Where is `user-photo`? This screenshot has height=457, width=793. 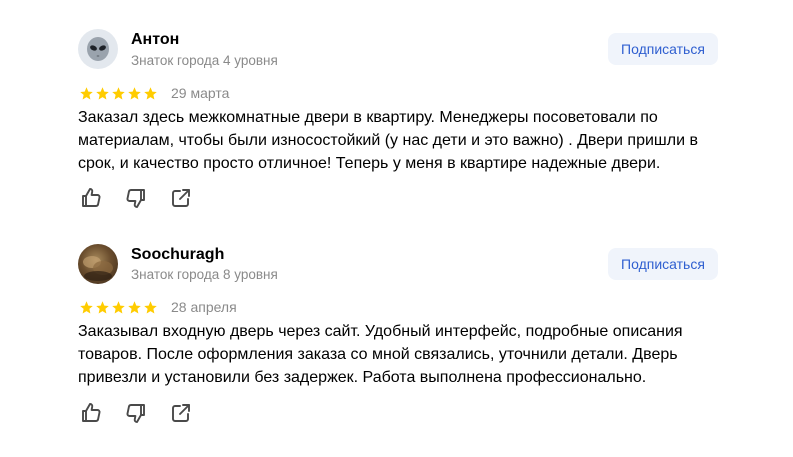 user-photo is located at coordinates (98, 268).